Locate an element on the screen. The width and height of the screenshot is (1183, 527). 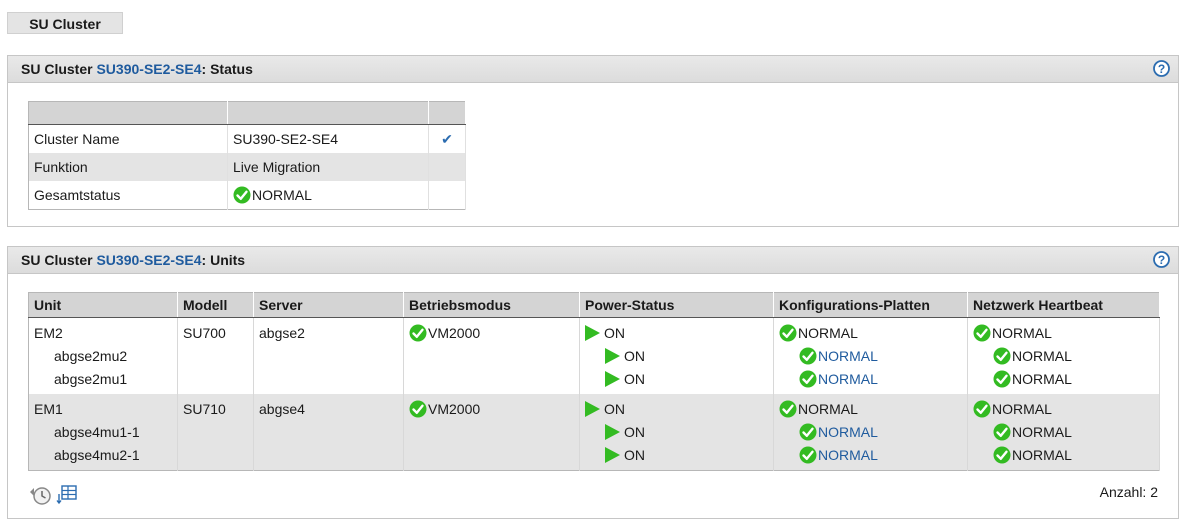
cell-server: abgse4 is located at coordinates (328, 432).